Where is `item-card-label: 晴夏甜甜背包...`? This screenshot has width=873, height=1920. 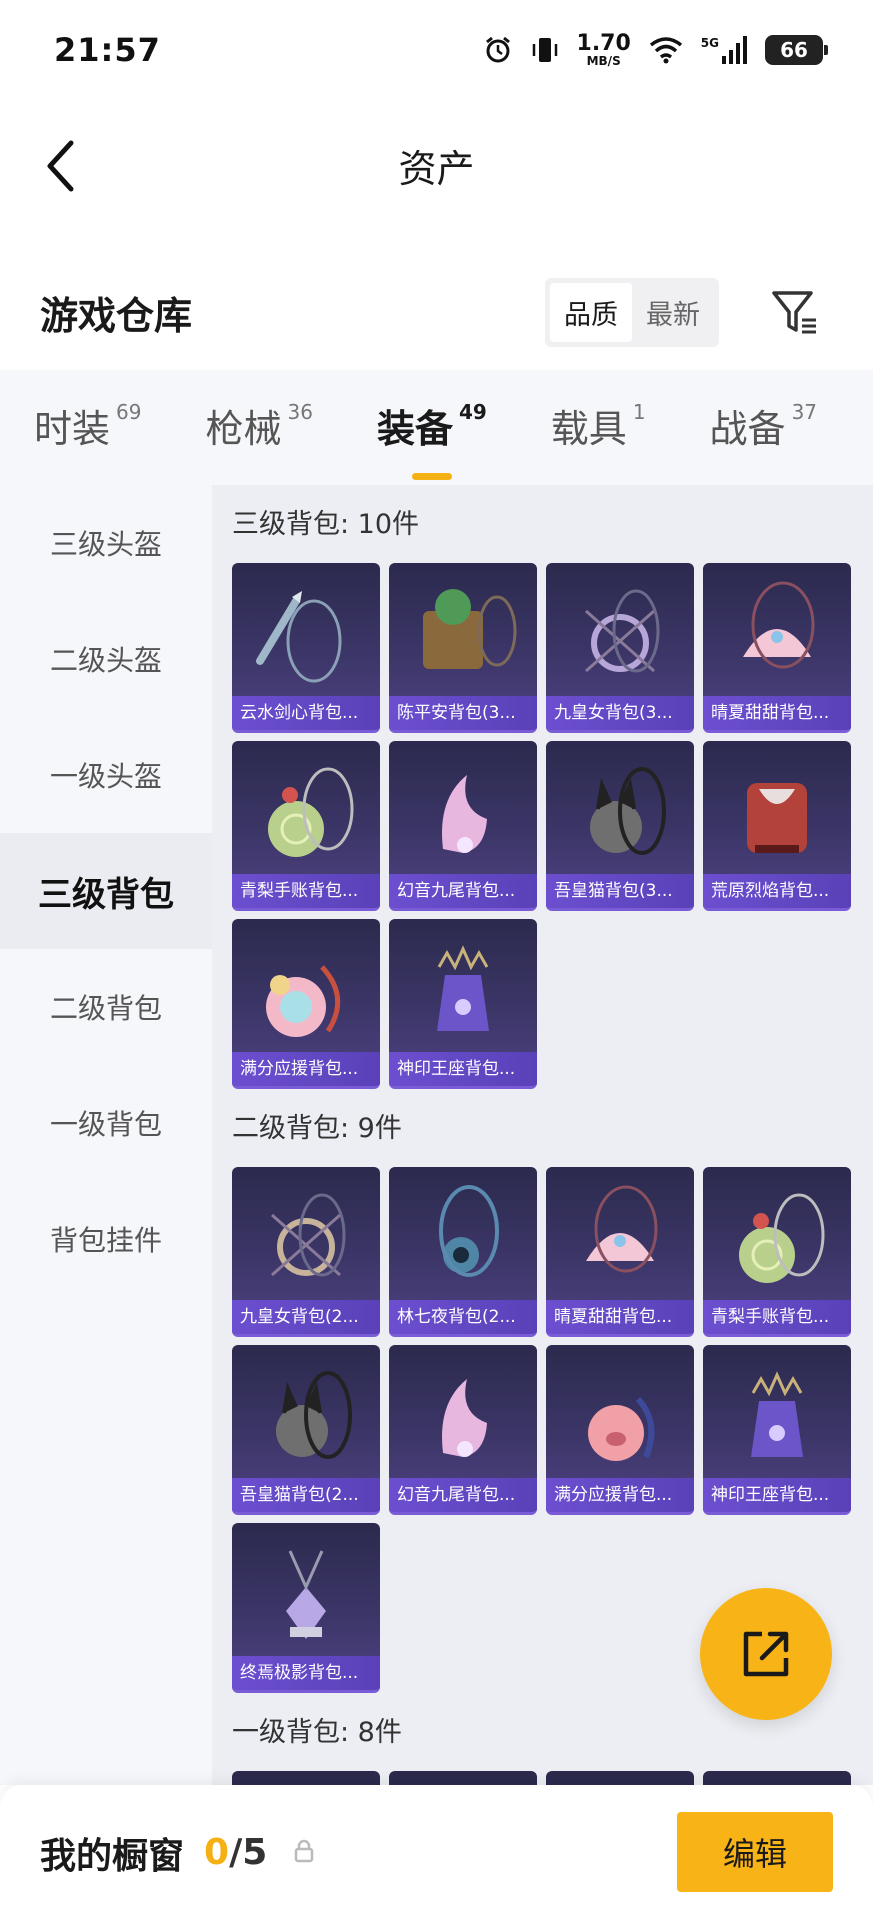
item-card-label: 晴夏甜甜背包... is located at coordinates (777, 713).